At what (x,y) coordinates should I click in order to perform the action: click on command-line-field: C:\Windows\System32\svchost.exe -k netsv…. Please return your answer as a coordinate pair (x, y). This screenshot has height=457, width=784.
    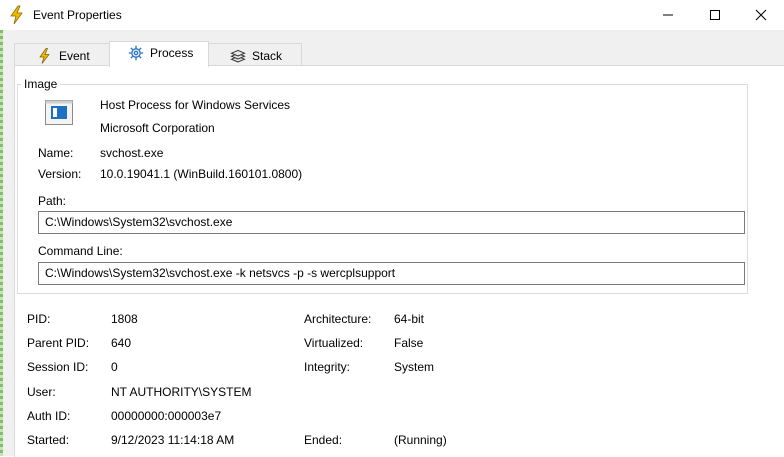
    Looking at the image, I should click on (391, 273).